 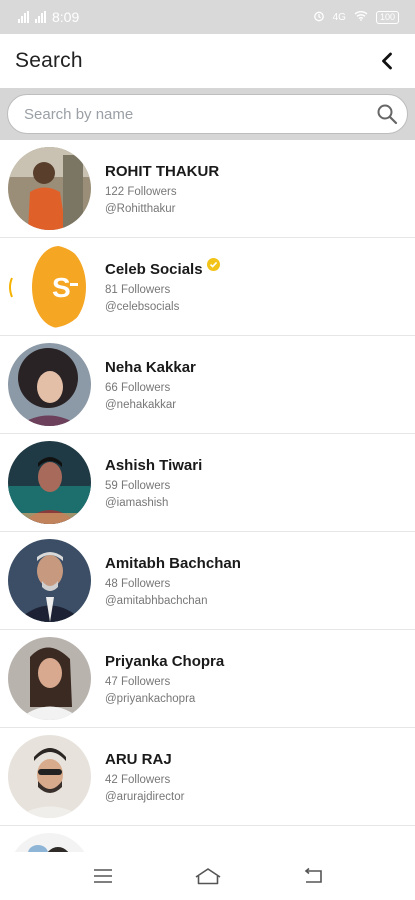 What do you see at coordinates (156, 600) in the screenshot?
I see `user-handle: @amitabhbachchan` at bounding box center [156, 600].